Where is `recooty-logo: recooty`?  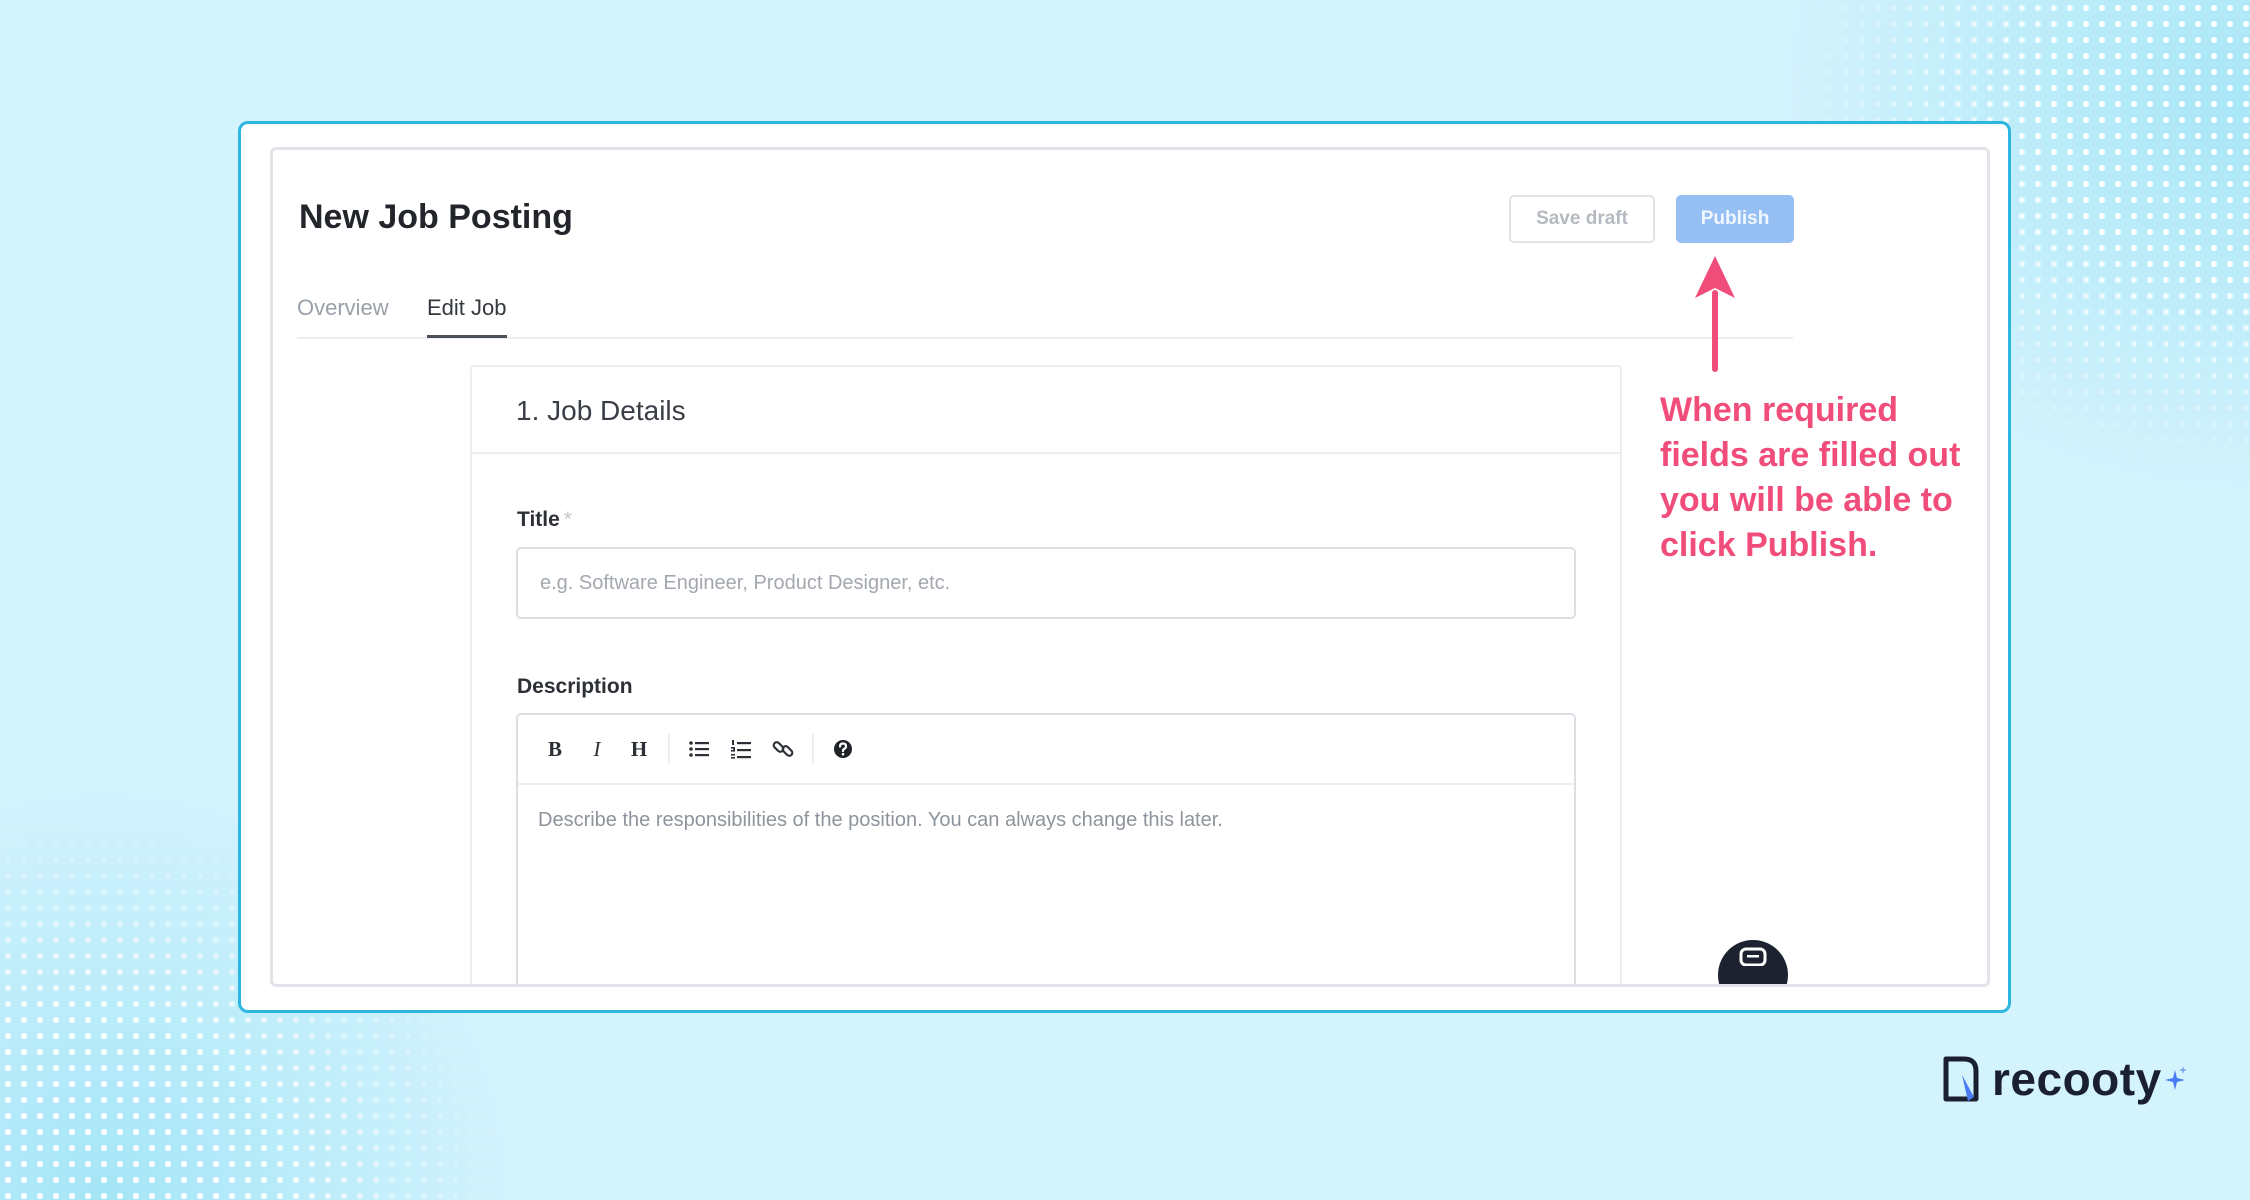
recooty-logo: recooty is located at coordinates (2064, 1079).